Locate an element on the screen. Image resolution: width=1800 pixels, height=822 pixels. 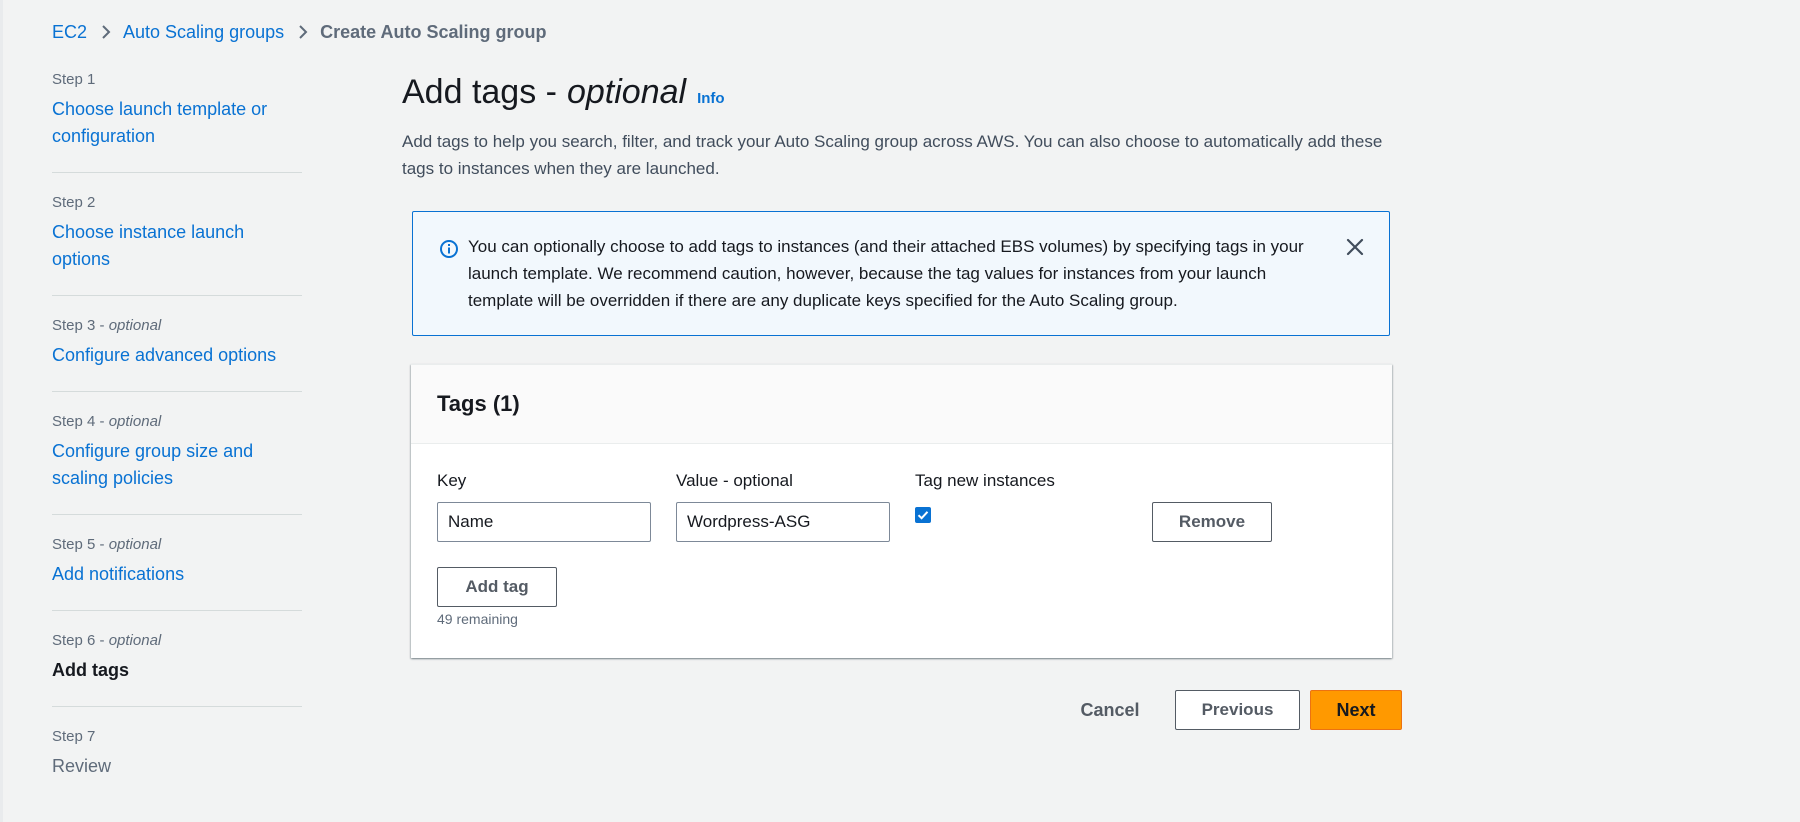
tags-header: Tags (1) is located at coordinates (901, 404).